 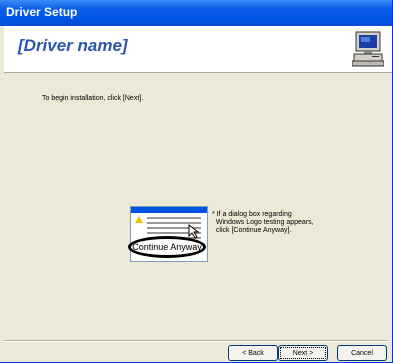 I want to click on intro-text: To begin installation, click [Next]., so click(x=93, y=98).